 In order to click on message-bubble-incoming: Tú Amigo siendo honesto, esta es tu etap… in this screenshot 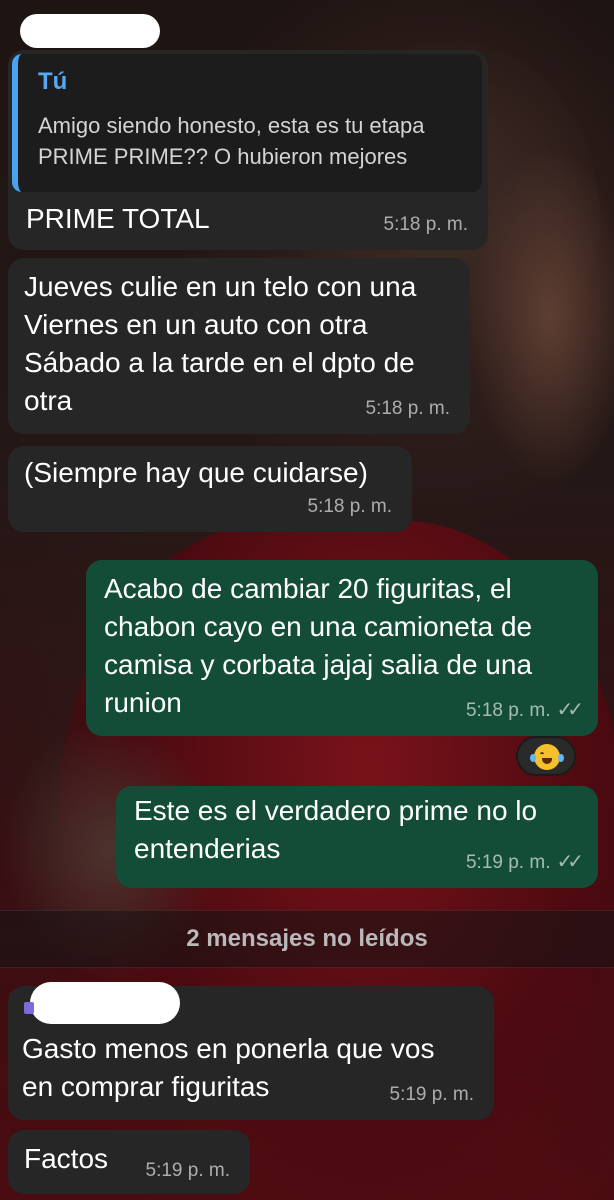, I will do `click(248, 150)`.